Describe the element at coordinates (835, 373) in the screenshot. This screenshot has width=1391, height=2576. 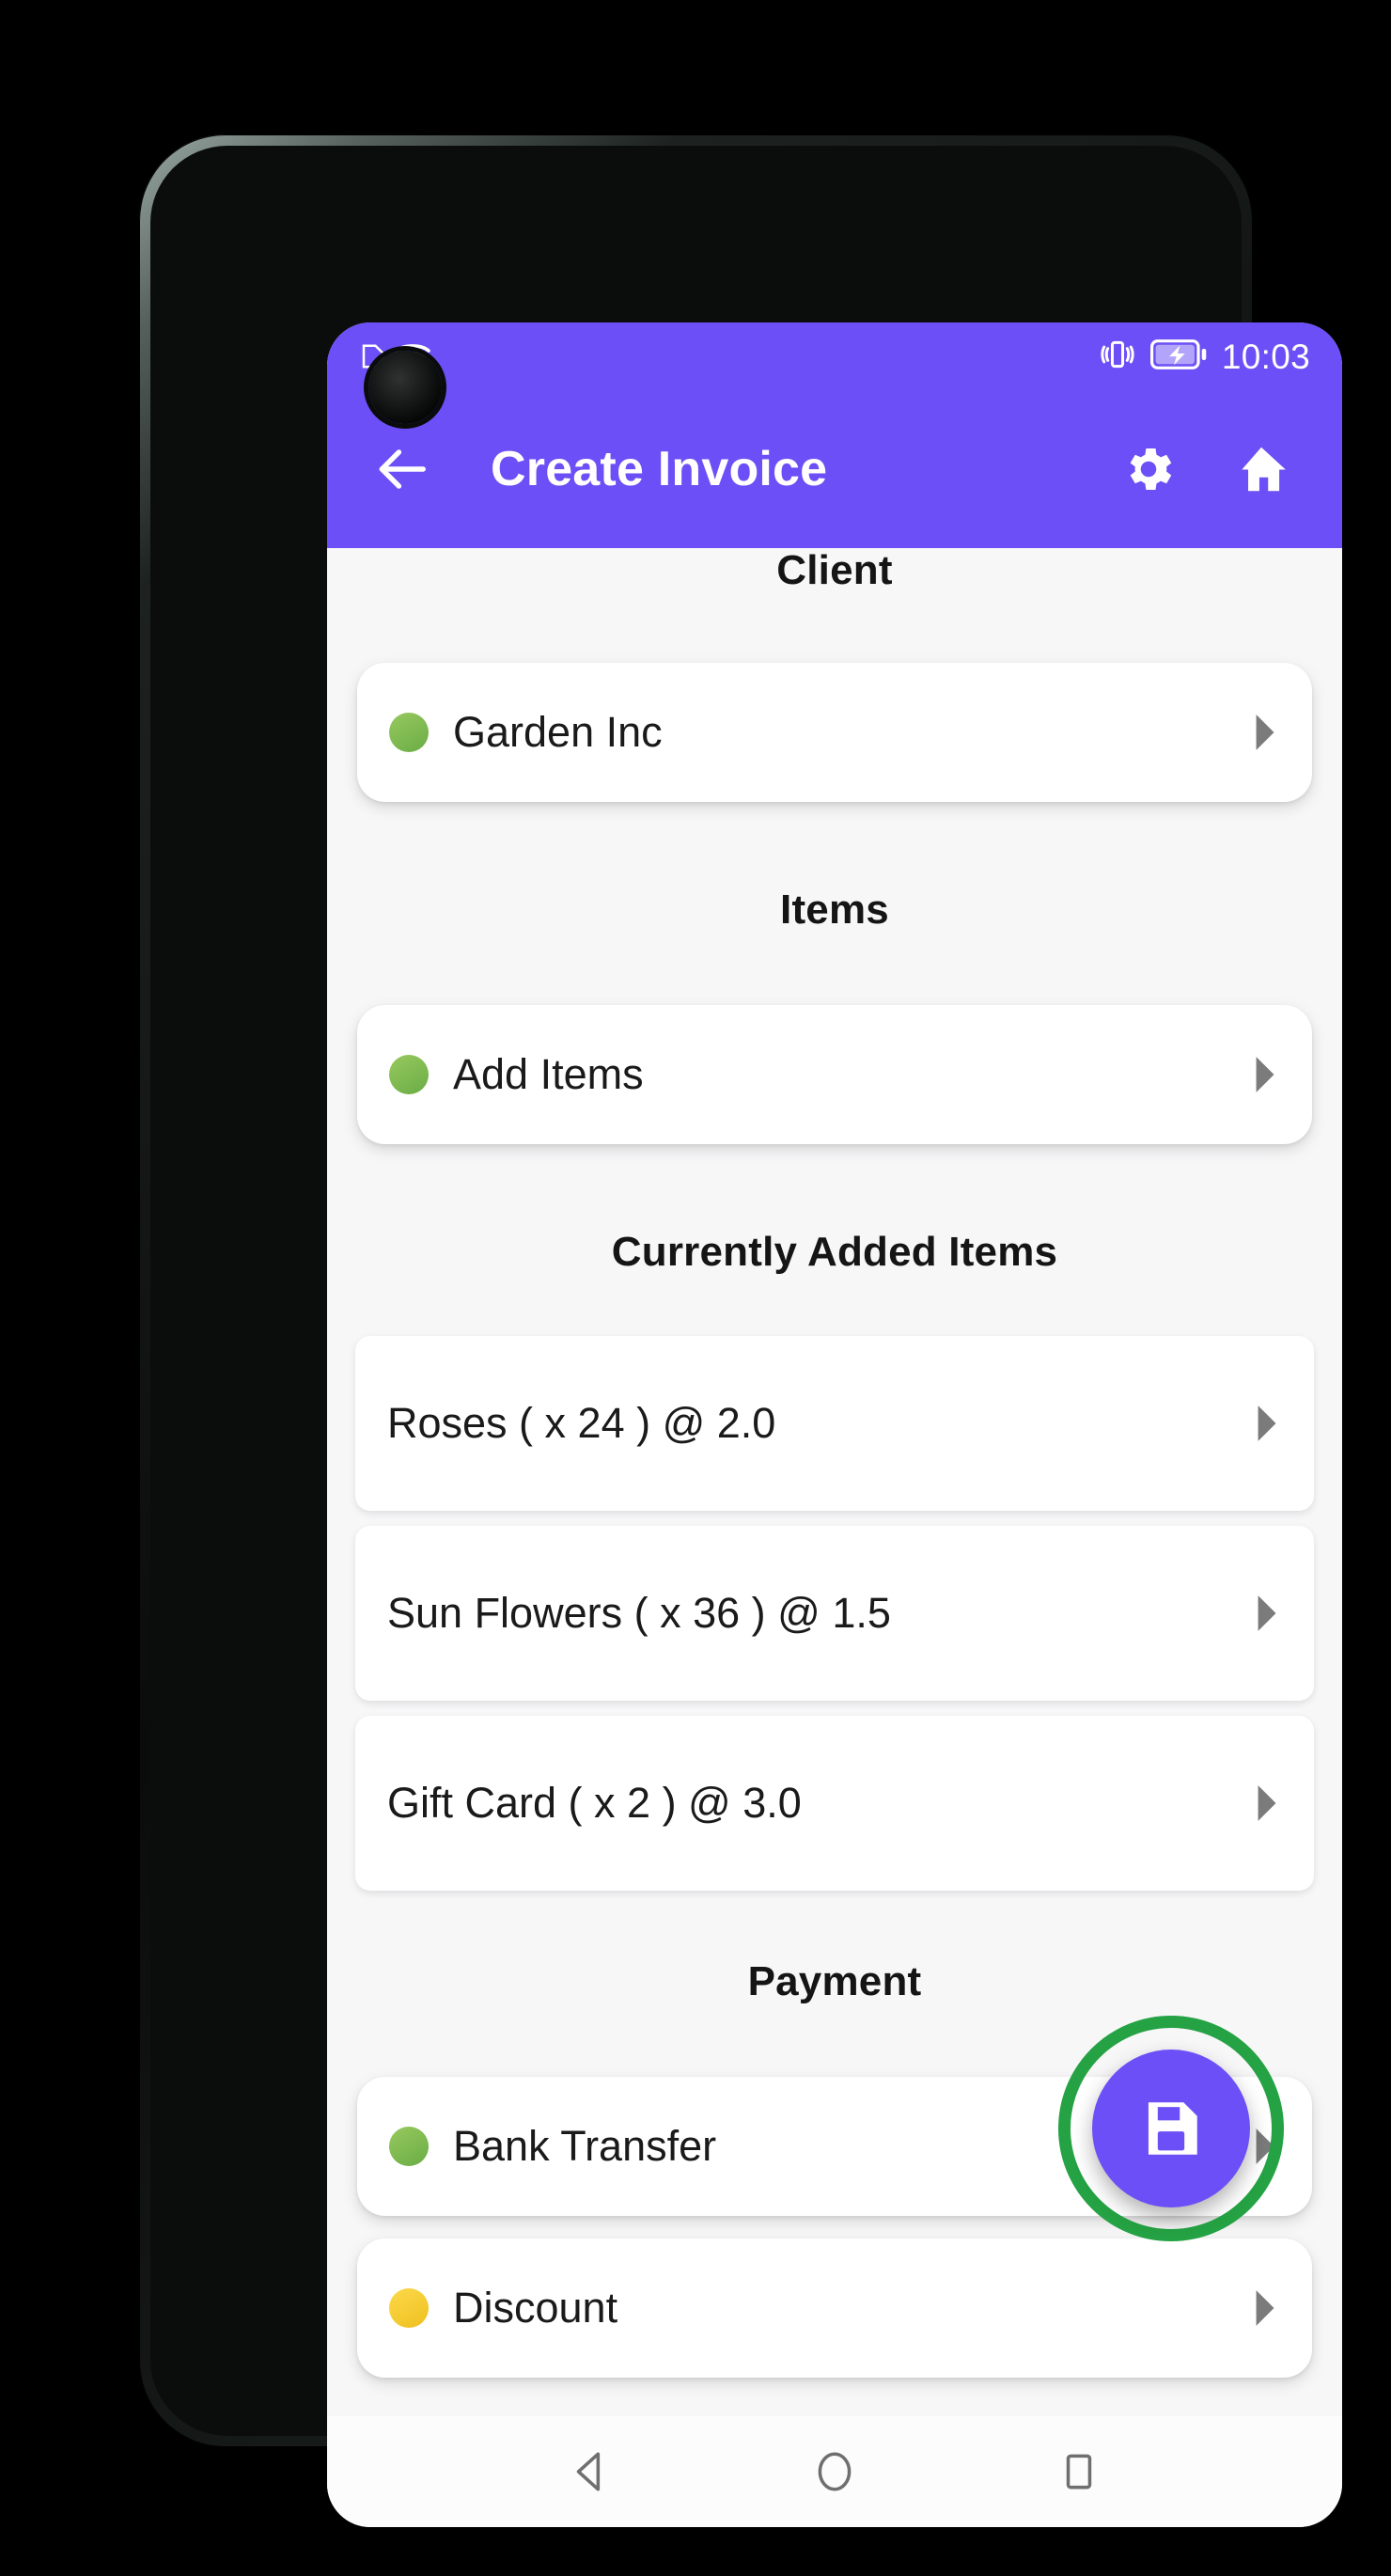
I see `status-bar: 10:03` at that location.